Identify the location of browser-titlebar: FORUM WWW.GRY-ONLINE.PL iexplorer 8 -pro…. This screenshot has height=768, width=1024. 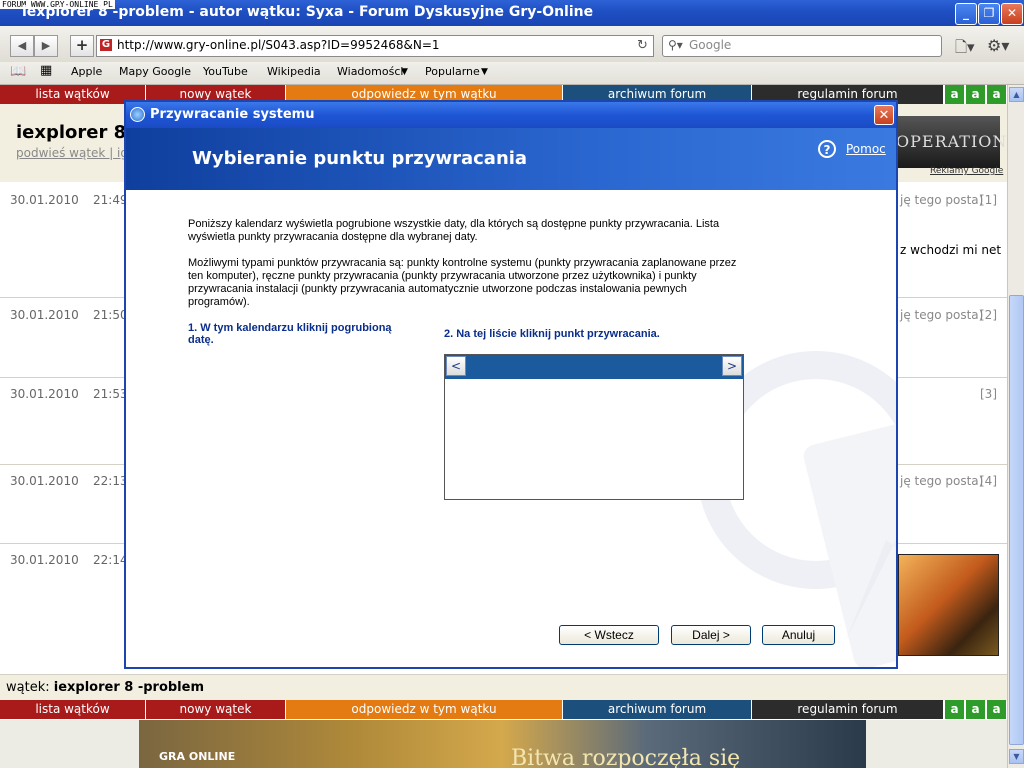
(512, 13).